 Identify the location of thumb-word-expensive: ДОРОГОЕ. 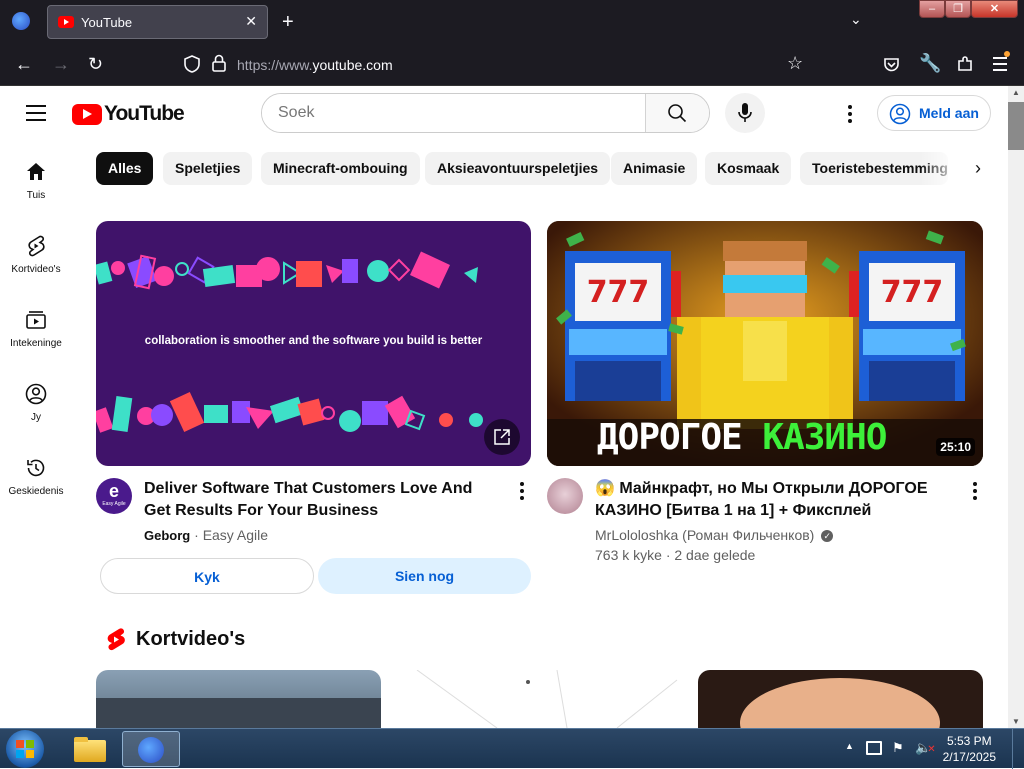
(670, 437).